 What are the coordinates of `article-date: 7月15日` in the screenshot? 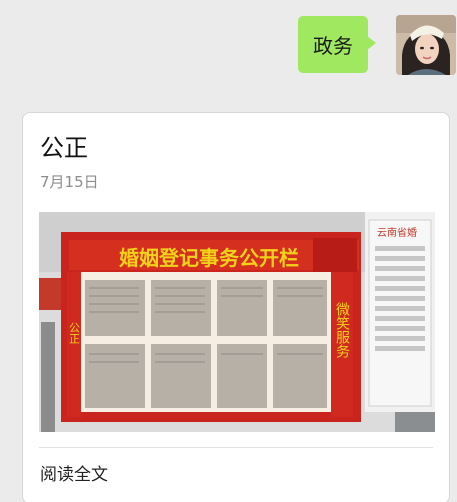 It's located at (69, 182).